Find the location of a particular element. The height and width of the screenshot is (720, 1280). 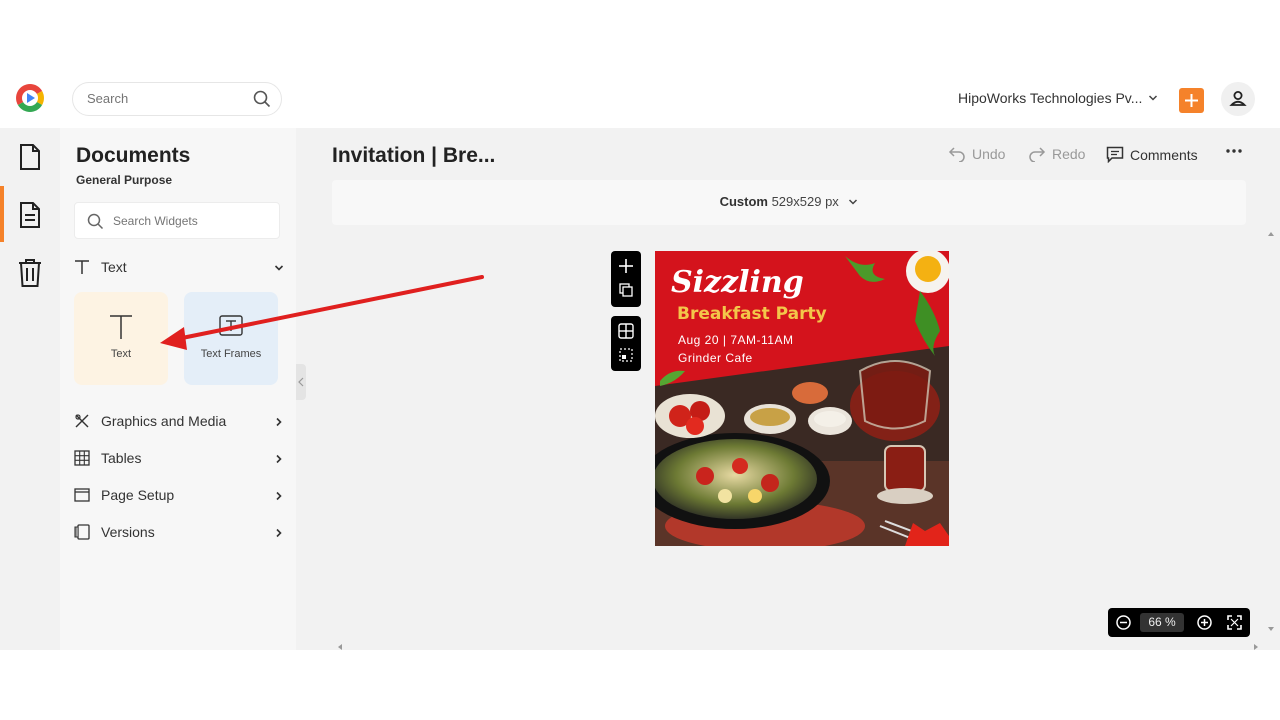

document-icon is located at coordinates (30, 157).